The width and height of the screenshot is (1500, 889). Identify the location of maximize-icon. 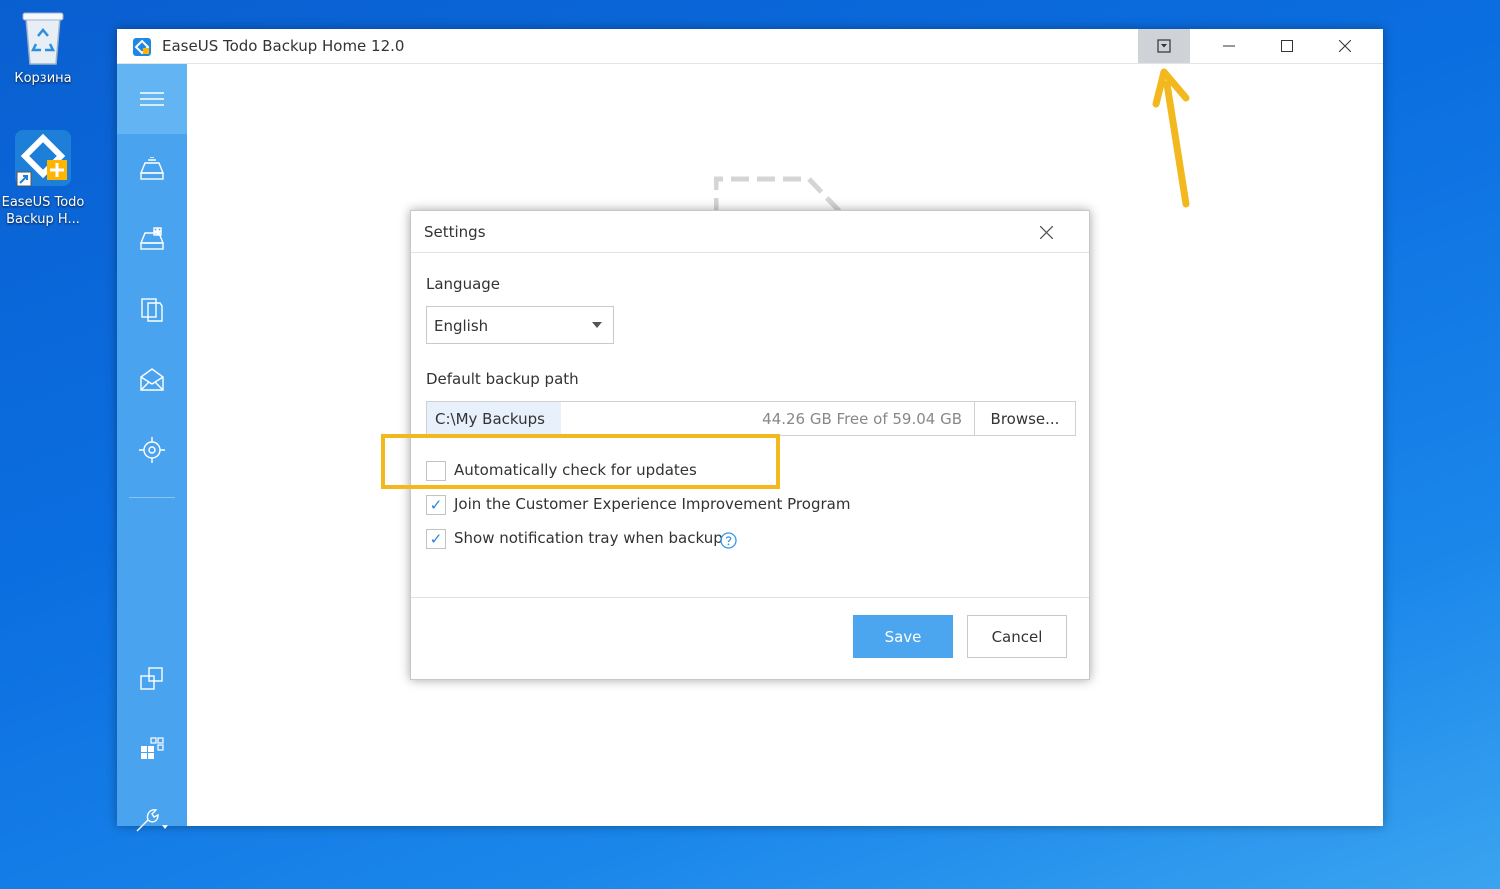
(1287, 46).